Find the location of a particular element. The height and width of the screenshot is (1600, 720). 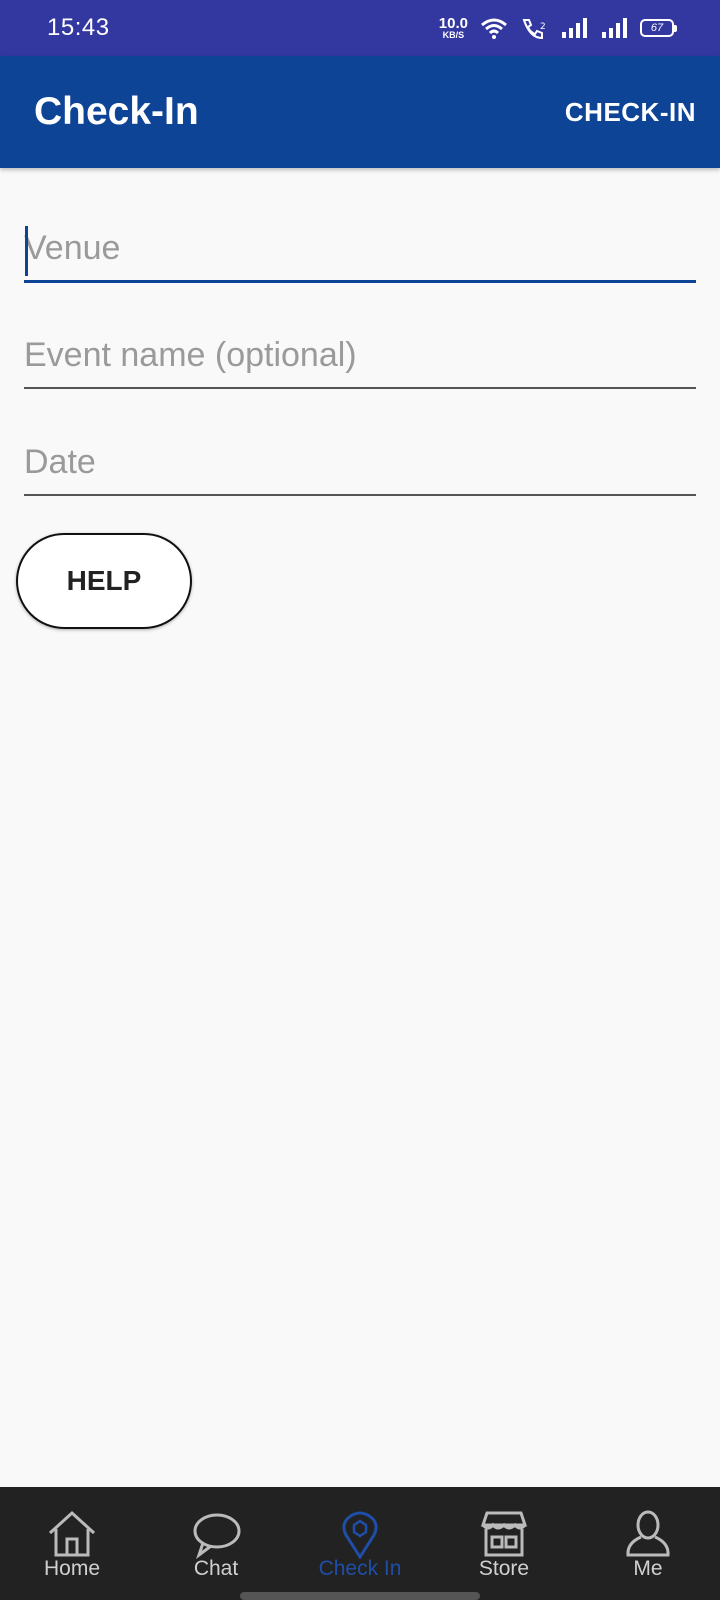

svg-text: 2 is located at coordinates (543, 27).